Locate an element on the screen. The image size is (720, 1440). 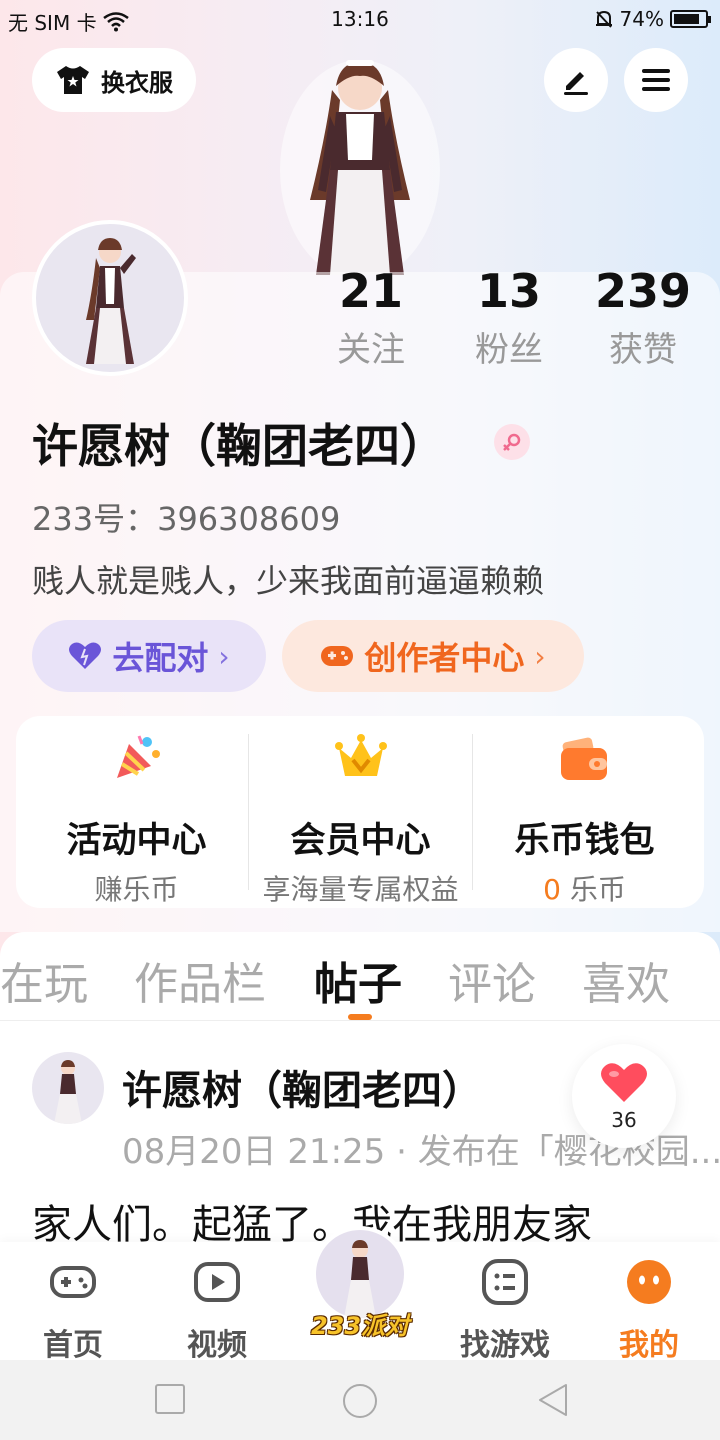
stat-following: 21 关注 is located at coordinates (371, 318).